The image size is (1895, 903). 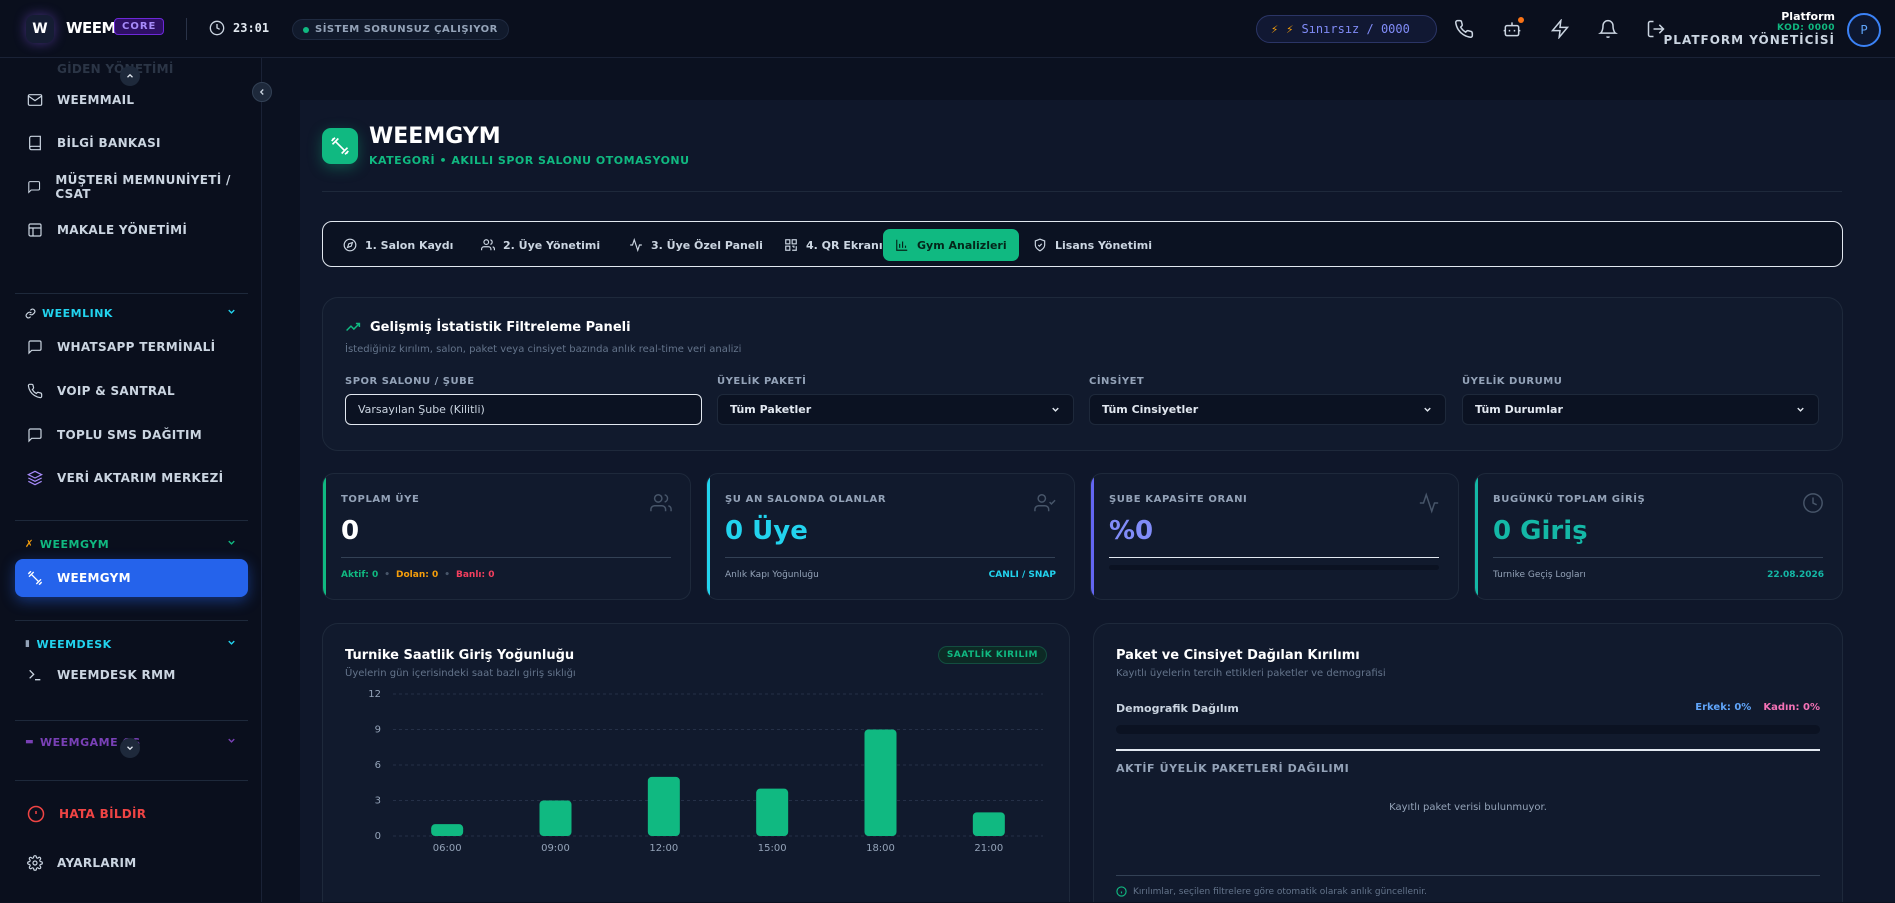 What do you see at coordinates (131, 675) in the screenshot?
I see `sidebar-item-rmm: WEEMDESK RMM` at bounding box center [131, 675].